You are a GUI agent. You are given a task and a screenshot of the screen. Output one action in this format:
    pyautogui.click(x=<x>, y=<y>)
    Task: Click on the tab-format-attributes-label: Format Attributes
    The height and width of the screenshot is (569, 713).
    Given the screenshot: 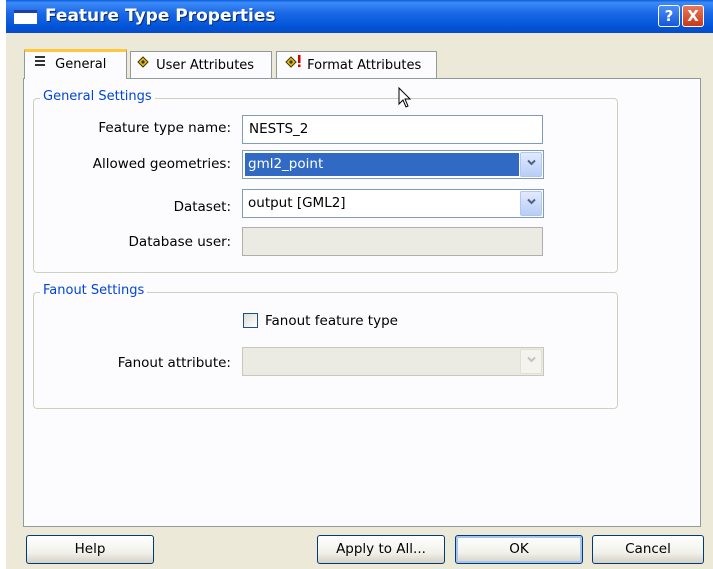 What is the action you would take?
    pyautogui.click(x=364, y=65)
    